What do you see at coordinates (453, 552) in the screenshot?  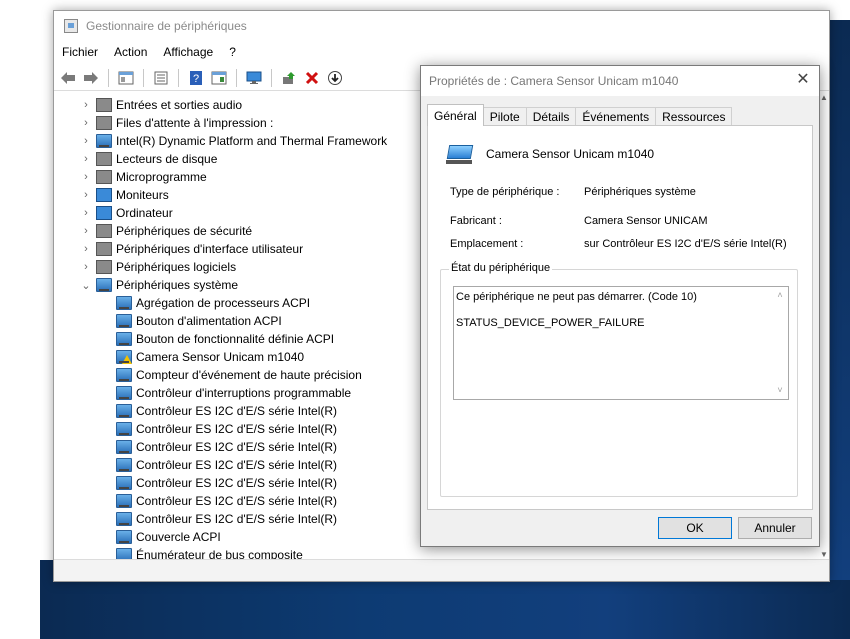 I see `tree-device: Énumérateur de bus composite` at bounding box center [453, 552].